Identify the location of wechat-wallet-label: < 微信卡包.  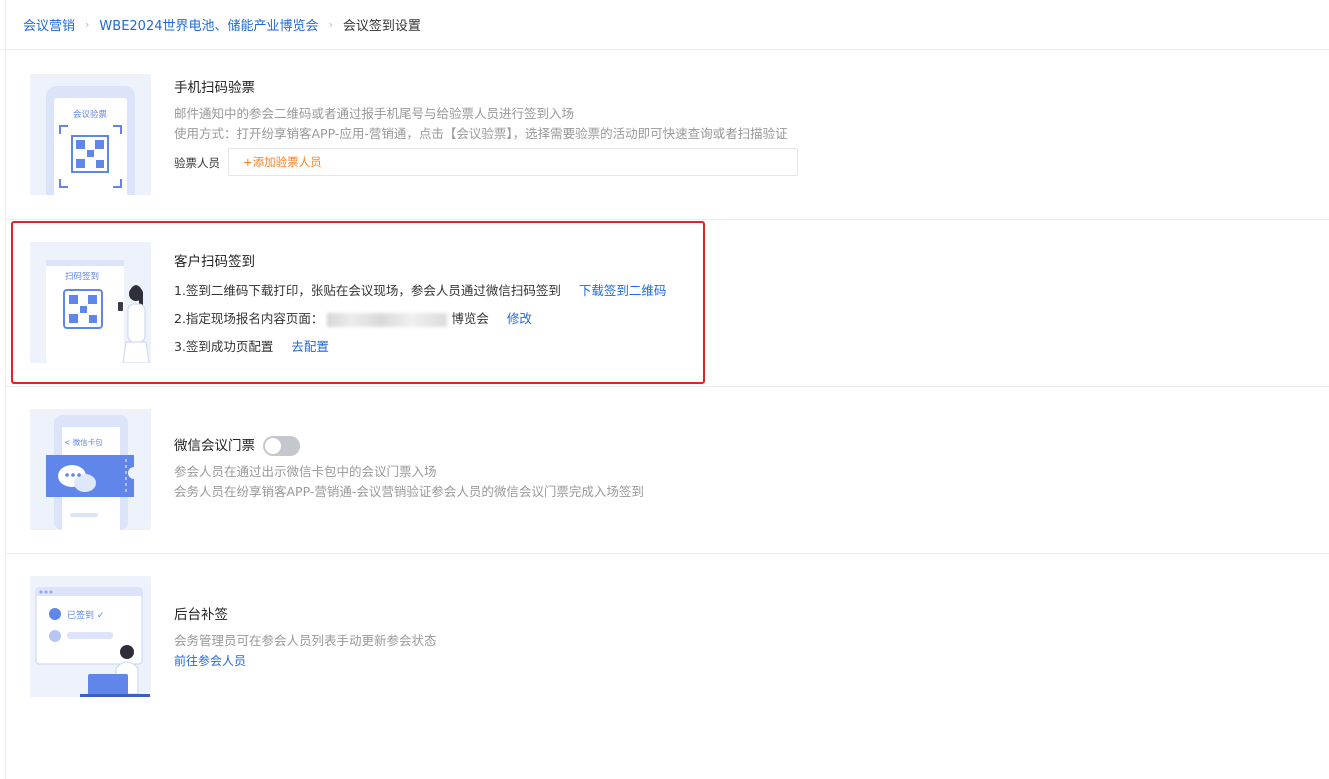
(83, 442).